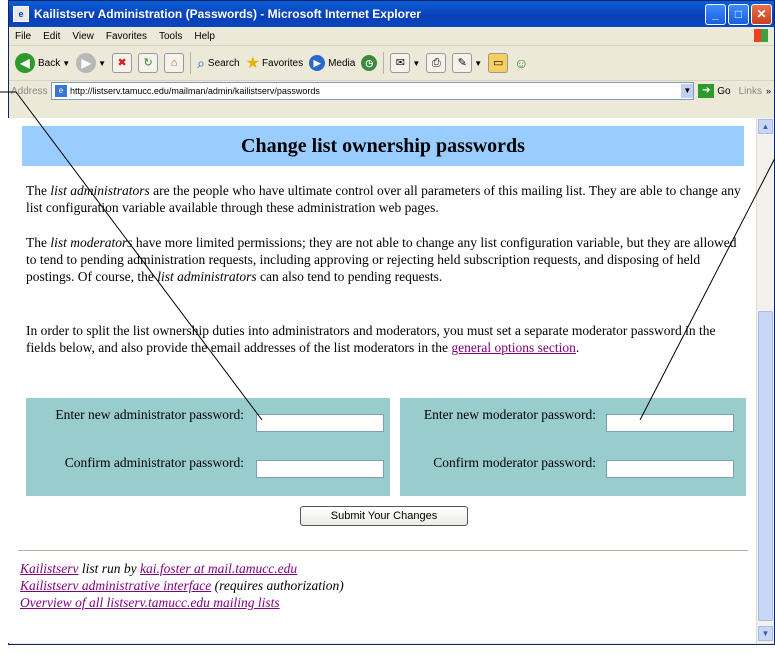 Image resolution: width=775 pixels, height=655 pixels. Describe the element at coordinates (91, 242) in the screenshot. I see `emphasis-list-moderators: list moderators` at that location.